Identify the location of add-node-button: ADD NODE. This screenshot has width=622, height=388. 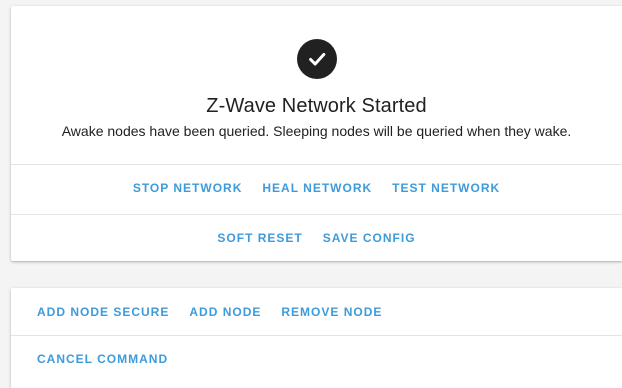
(225, 312).